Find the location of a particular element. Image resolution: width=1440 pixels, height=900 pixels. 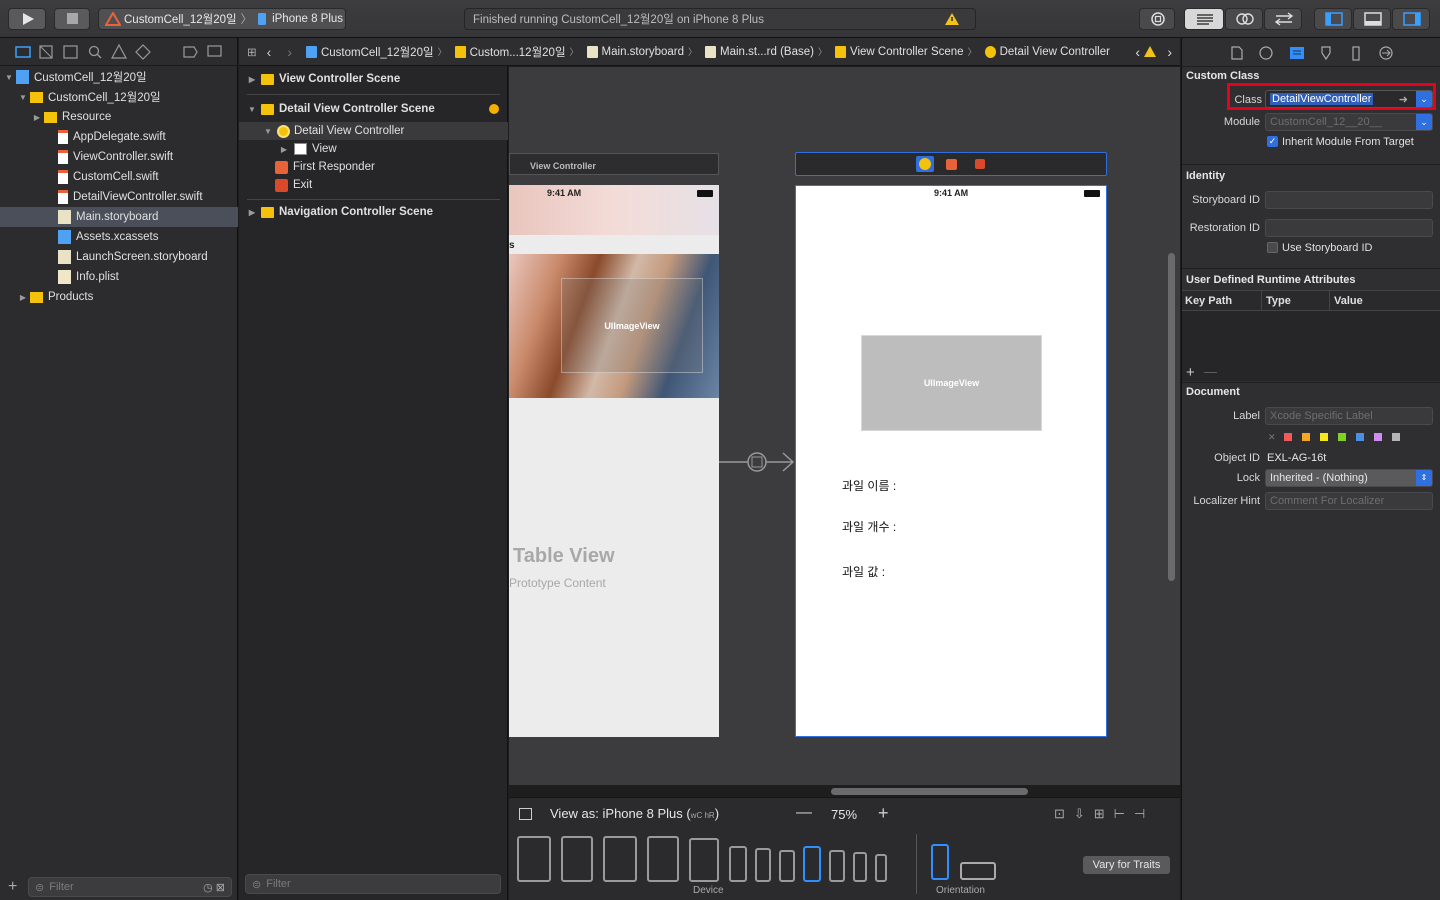

jump-bar-crumb: Main.st...rd (Base) 〉 is located at coordinates (766, 51).